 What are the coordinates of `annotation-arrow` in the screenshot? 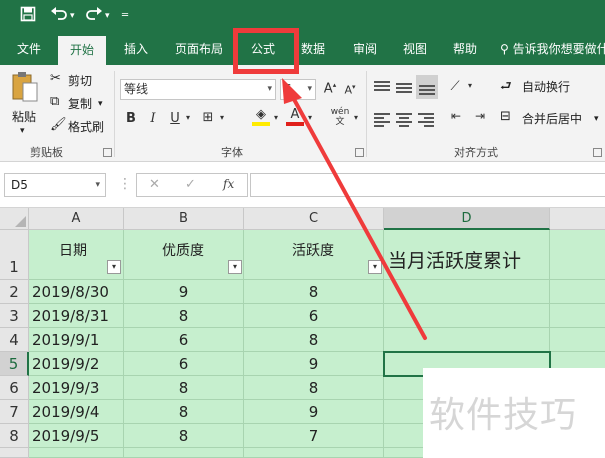 It's located at (354, 209).